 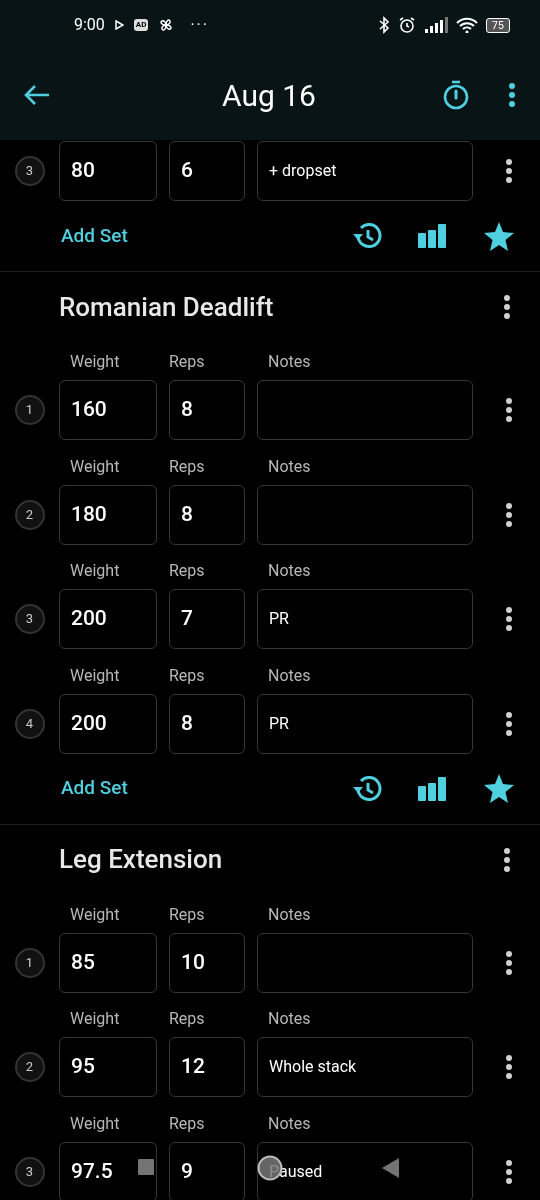 What do you see at coordinates (108, 962) in the screenshot?
I see `weight-field: 85` at bounding box center [108, 962].